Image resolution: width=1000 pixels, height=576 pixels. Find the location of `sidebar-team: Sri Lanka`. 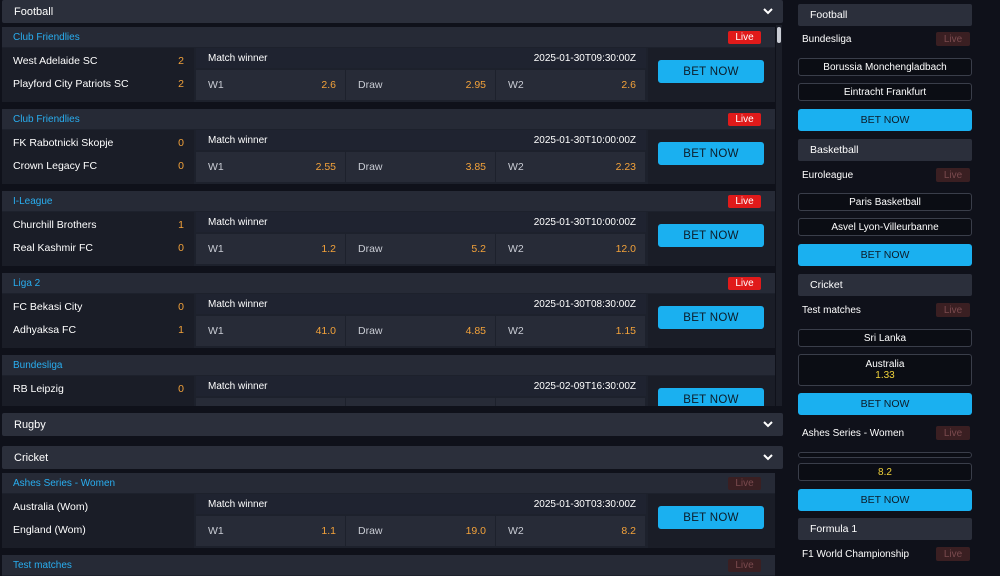

sidebar-team: Sri Lanka is located at coordinates (885, 338).